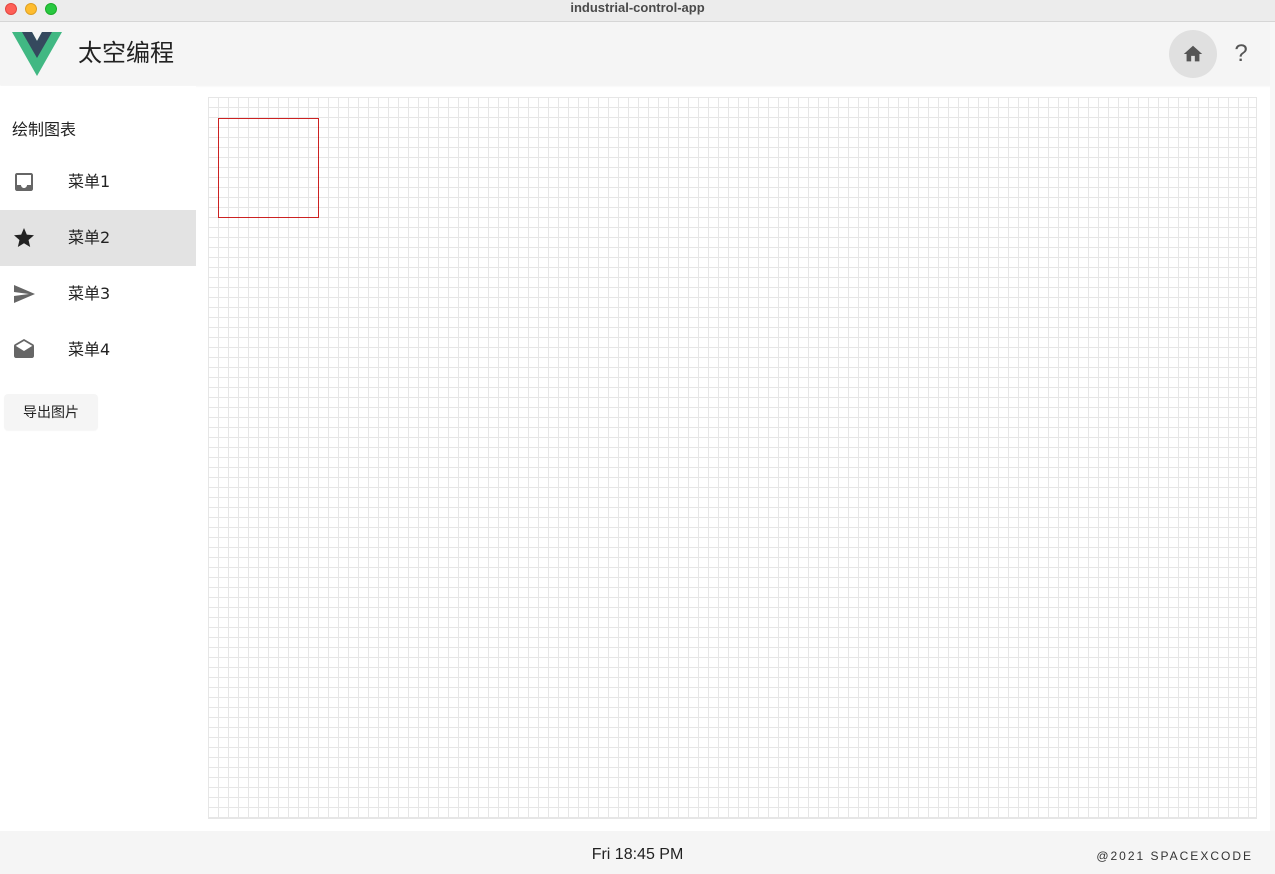  What do you see at coordinates (89, 181) in the screenshot?
I see `sidebar-item-label: 菜单1` at bounding box center [89, 181].